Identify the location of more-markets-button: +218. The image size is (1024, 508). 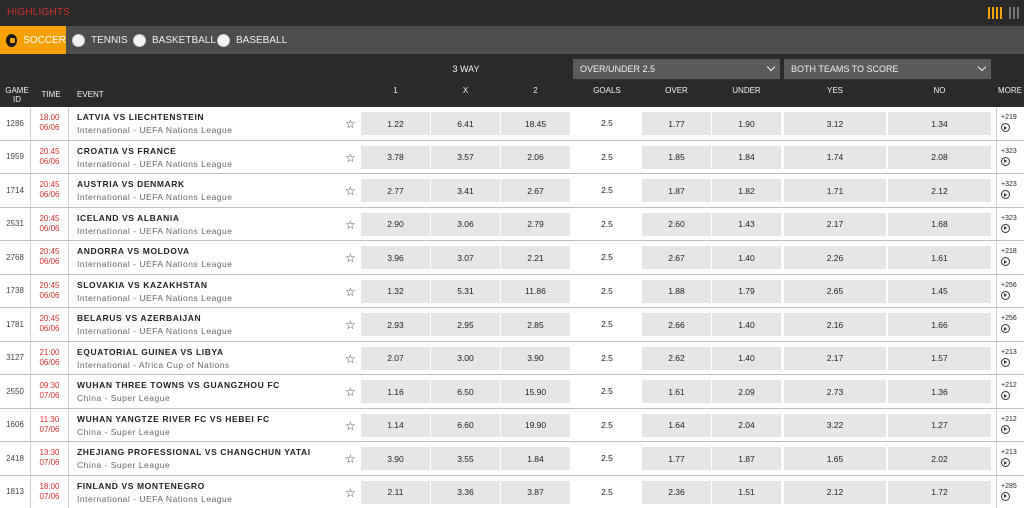
(1010, 257).